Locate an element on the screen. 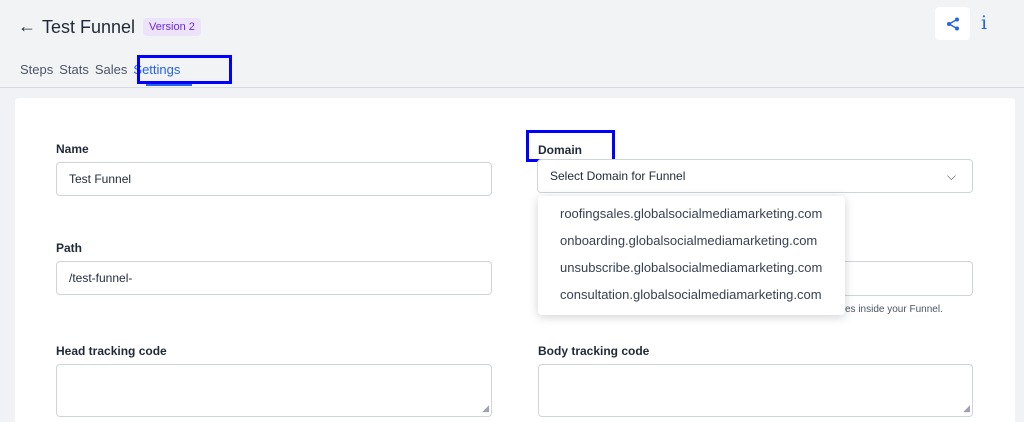  domain-select: Select Domain for Funnel ⌵ is located at coordinates (755, 176).